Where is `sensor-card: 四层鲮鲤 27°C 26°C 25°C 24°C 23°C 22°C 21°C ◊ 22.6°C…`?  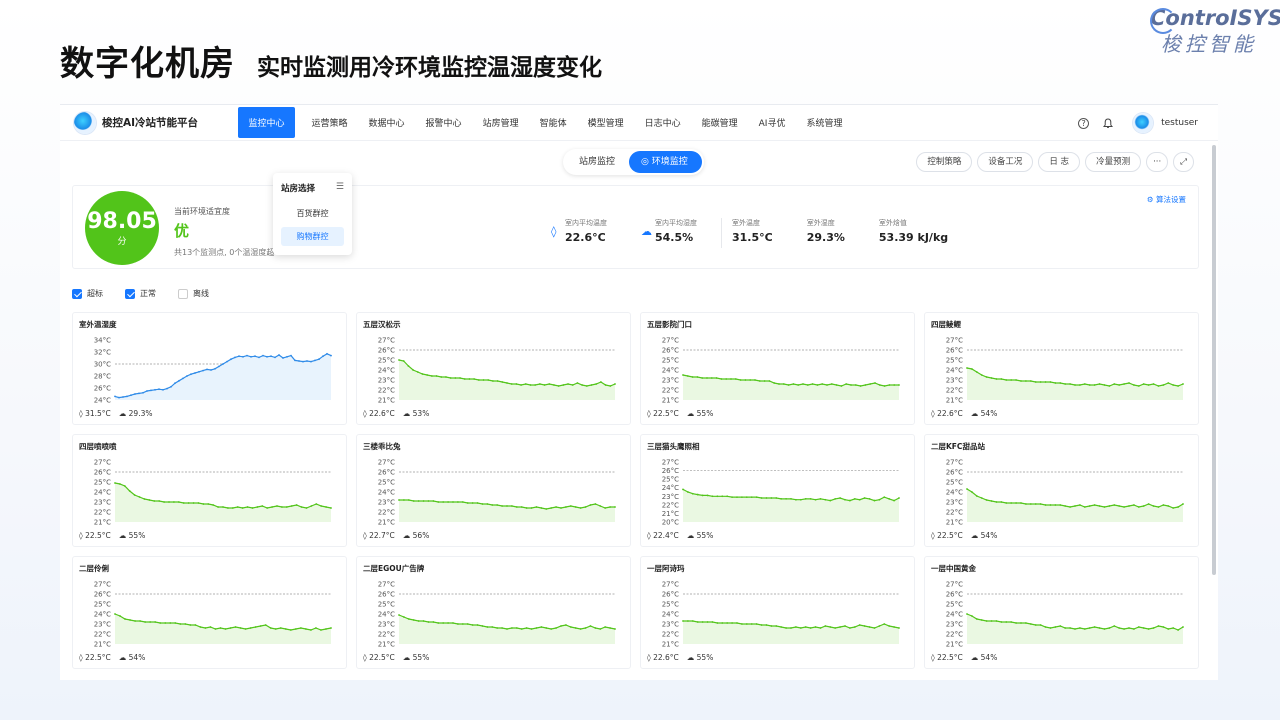
sensor-card: 四层鲮鲤 27°C 26°C 25°C 24°C 23°C 22°C 21°C ◊ 22.6°C… is located at coordinates (1061, 368).